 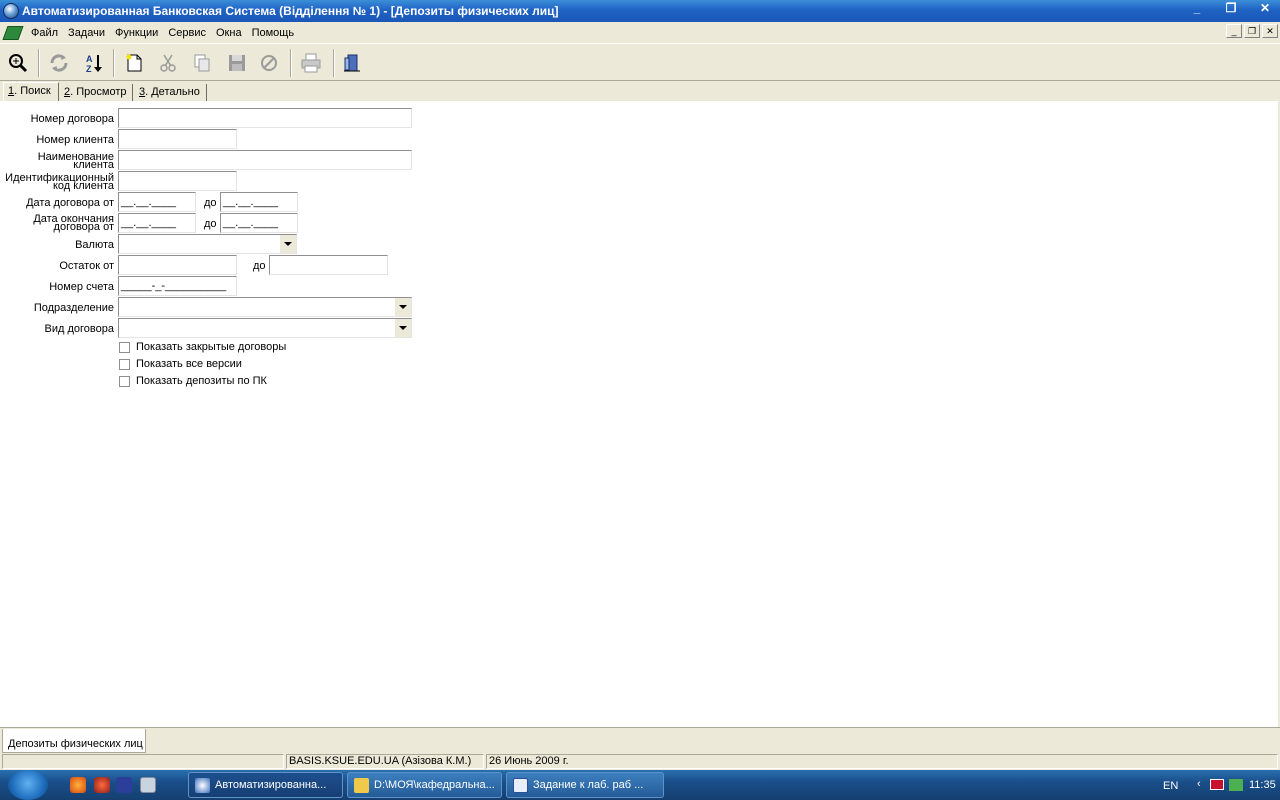 I want to click on chevron-left-icon: ‹, so click(x=1199, y=784).